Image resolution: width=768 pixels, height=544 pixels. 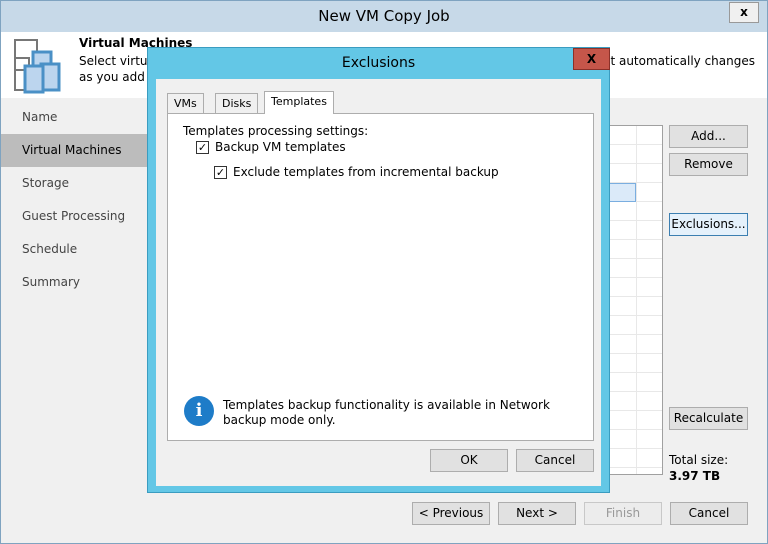 I want to click on step-schedule: Schedule, so click(x=76, y=249).